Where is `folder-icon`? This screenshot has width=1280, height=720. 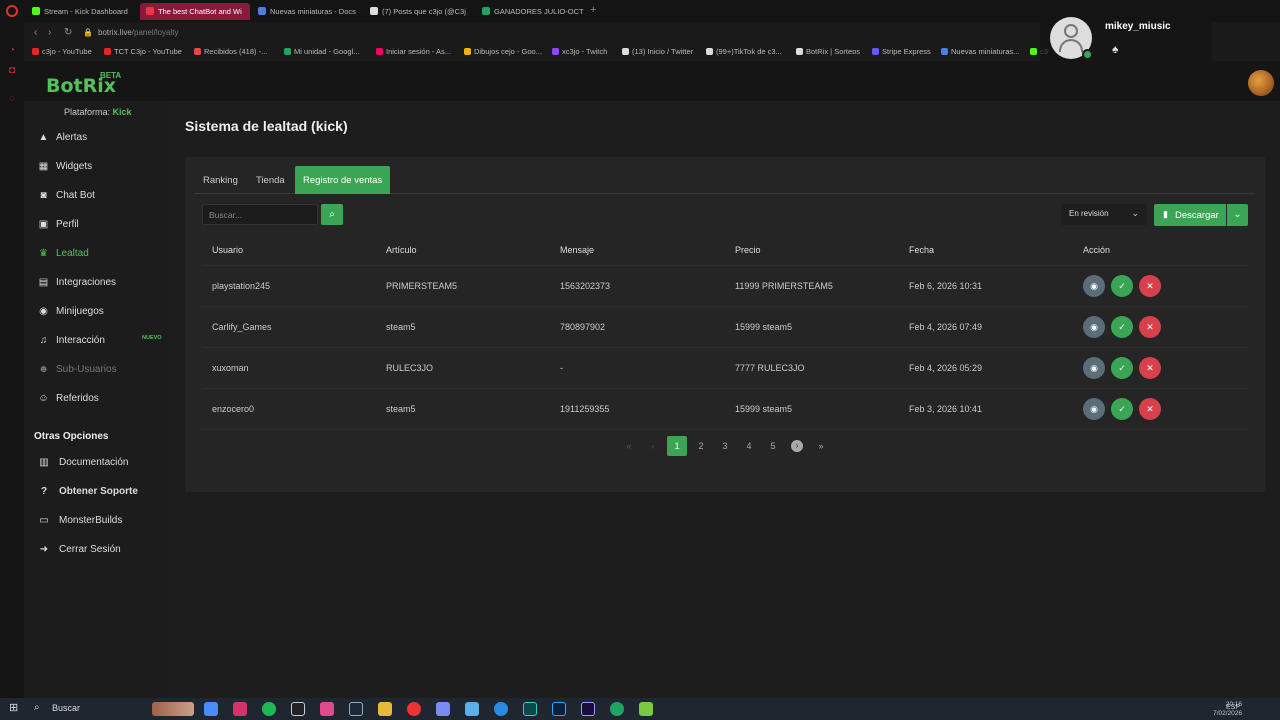 folder-icon is located at coordinates (385, 709).